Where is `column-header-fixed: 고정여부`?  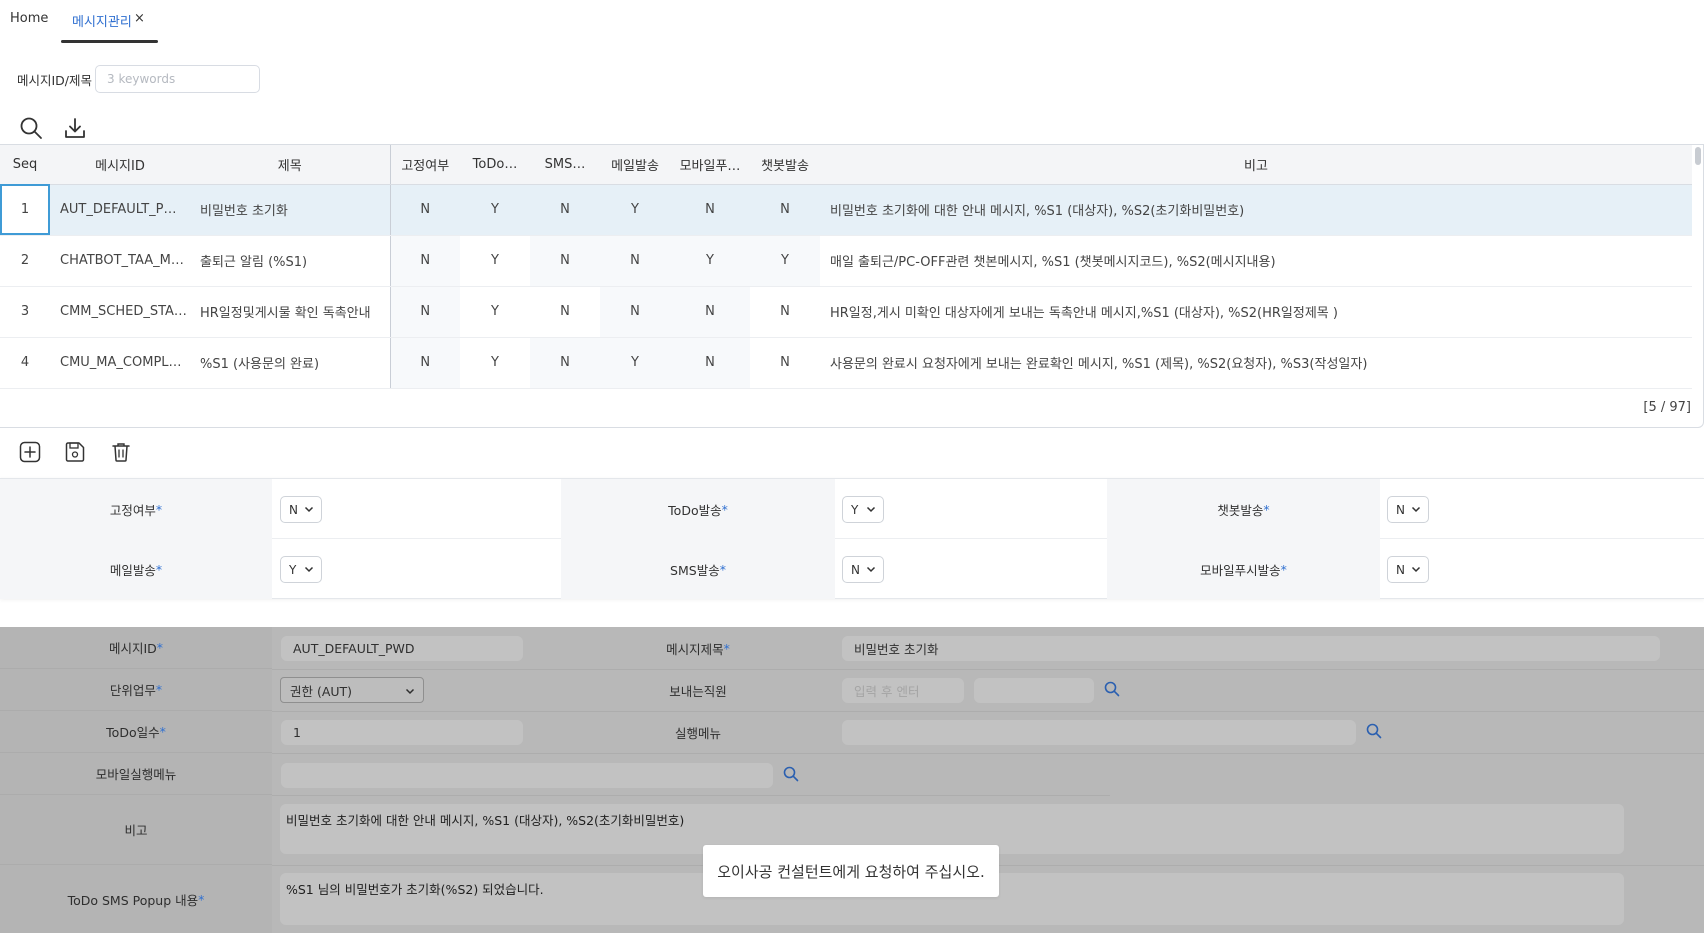 column-header-fixed: 고정여부 is located at coordinates (425, 165).